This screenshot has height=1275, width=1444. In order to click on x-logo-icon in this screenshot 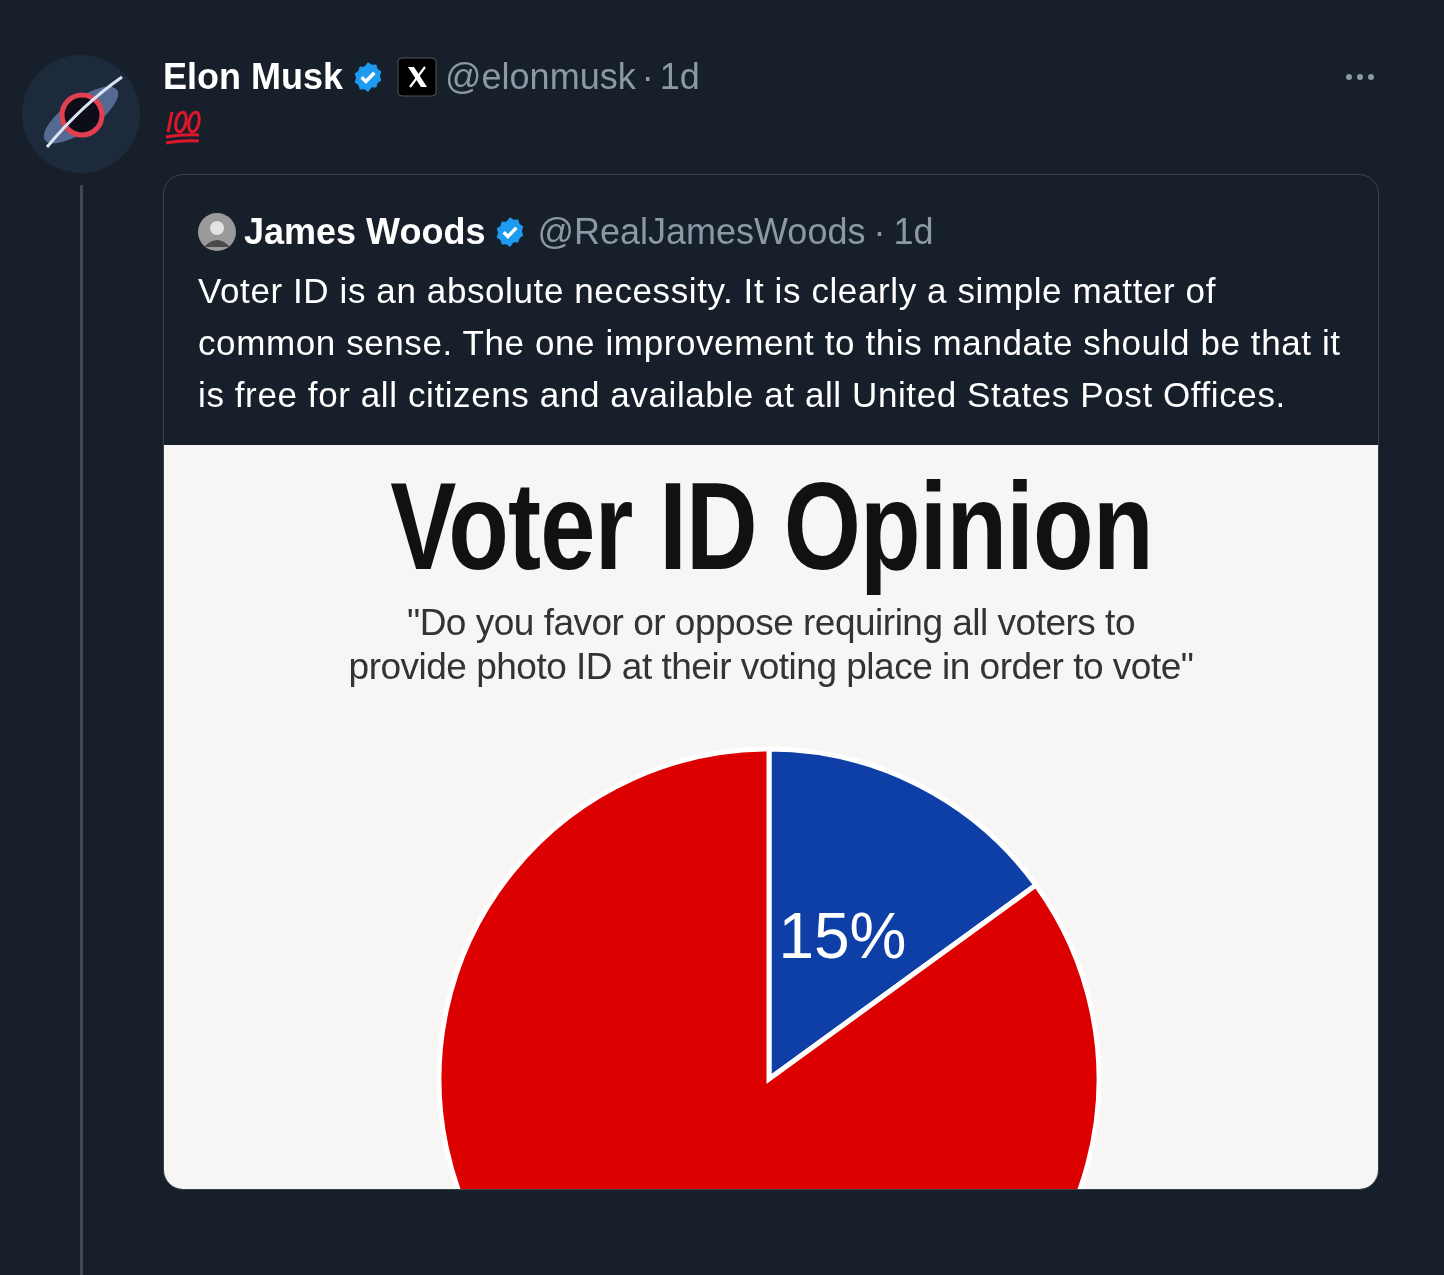, I will do `click(417, 77)`.